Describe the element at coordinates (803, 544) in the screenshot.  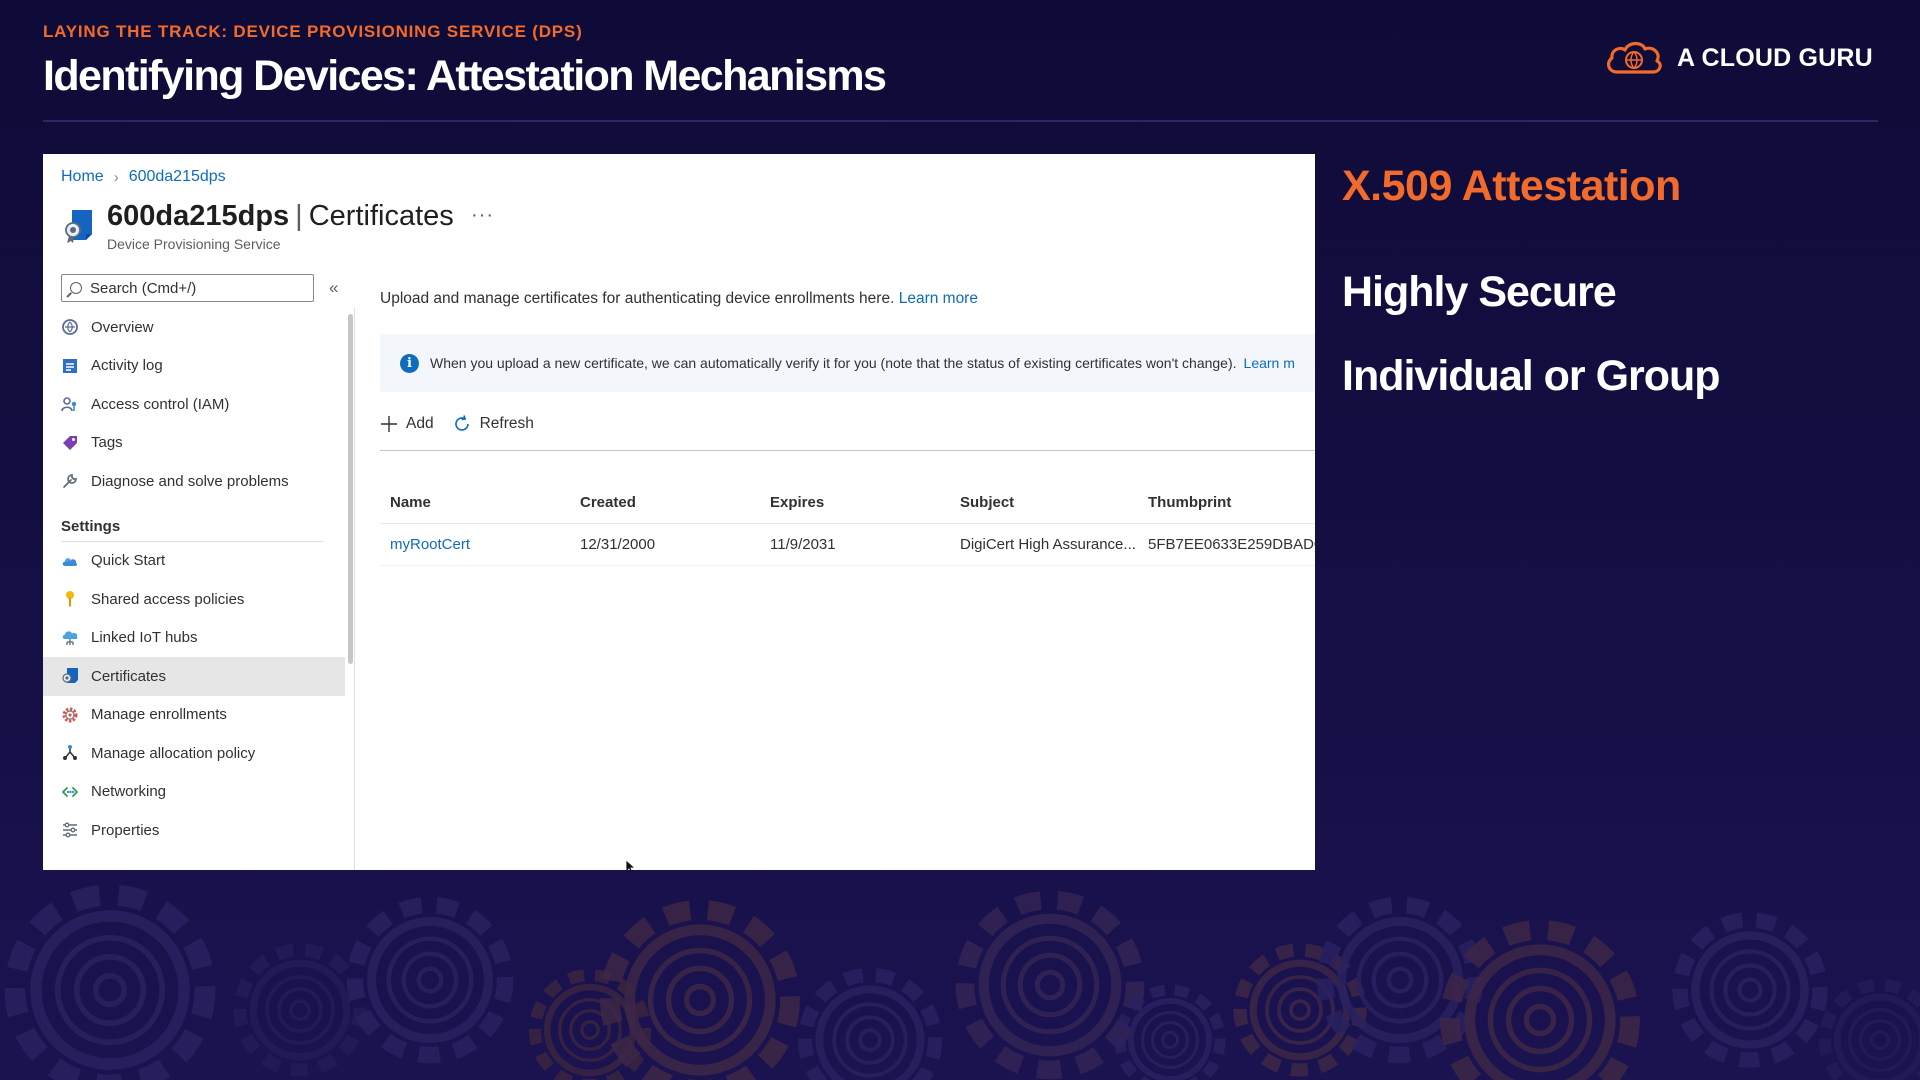
I see `cell-expires: 11/9/2031` at that location.